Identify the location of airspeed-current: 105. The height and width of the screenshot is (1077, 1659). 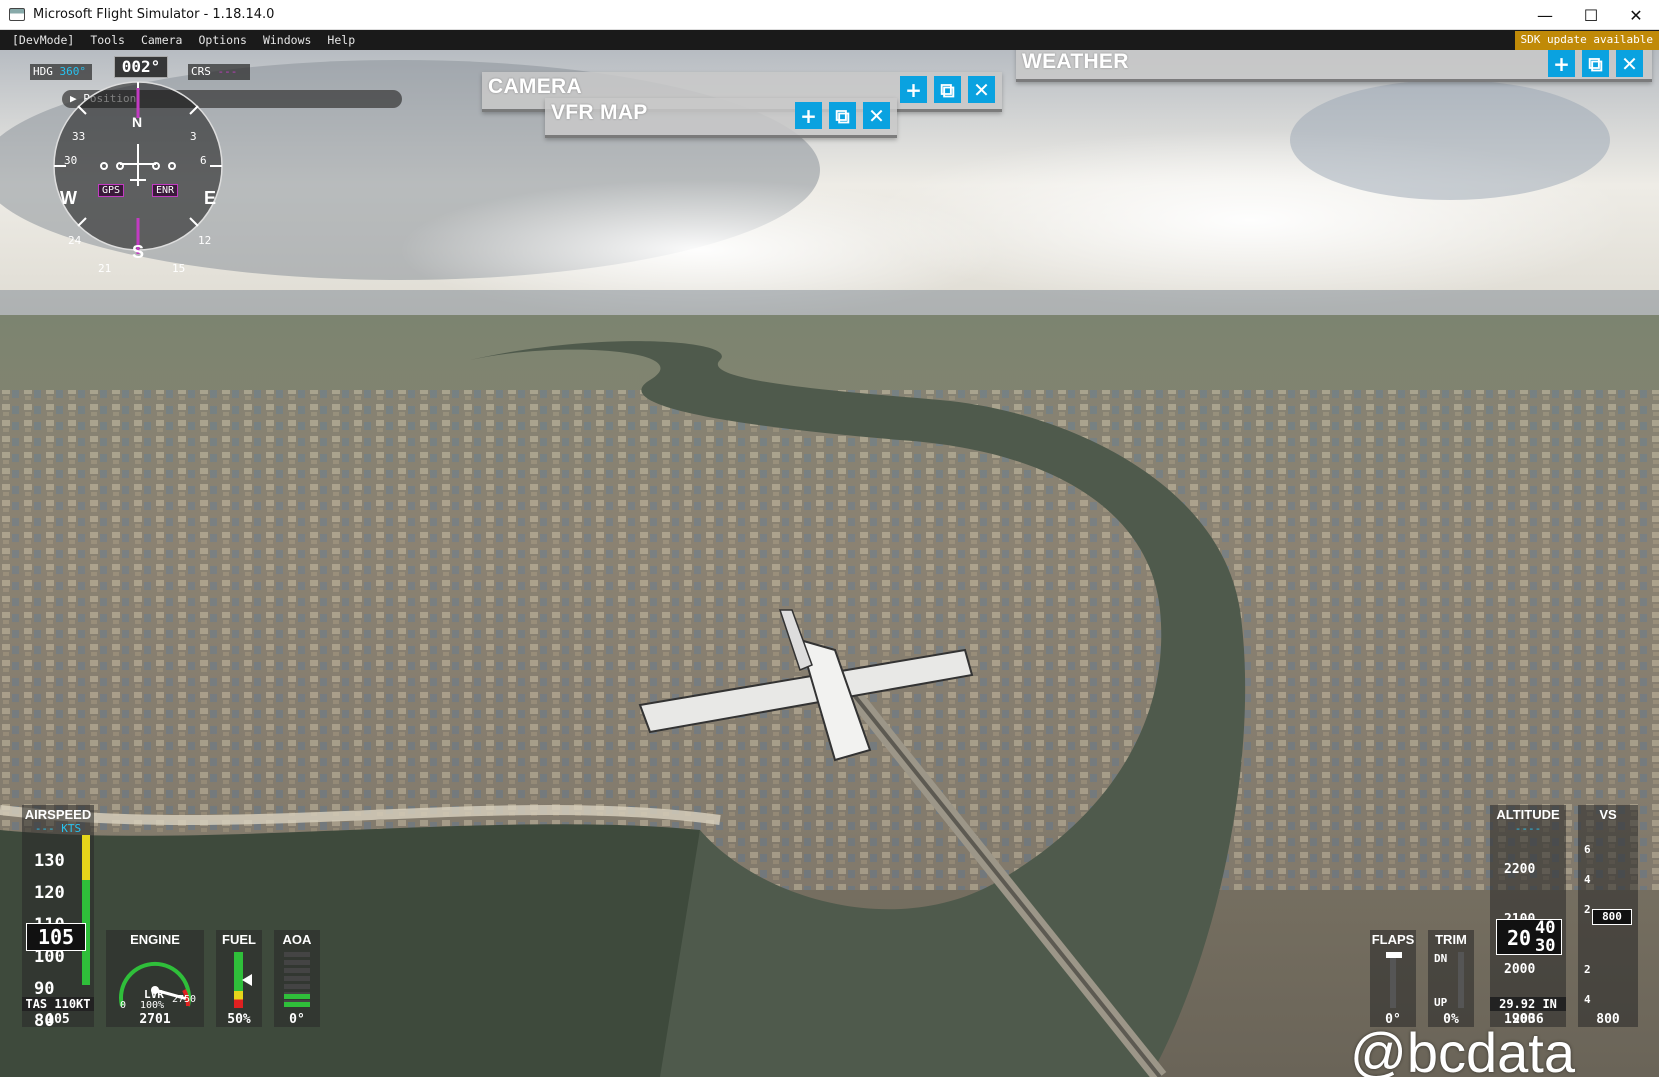
(56, 937).